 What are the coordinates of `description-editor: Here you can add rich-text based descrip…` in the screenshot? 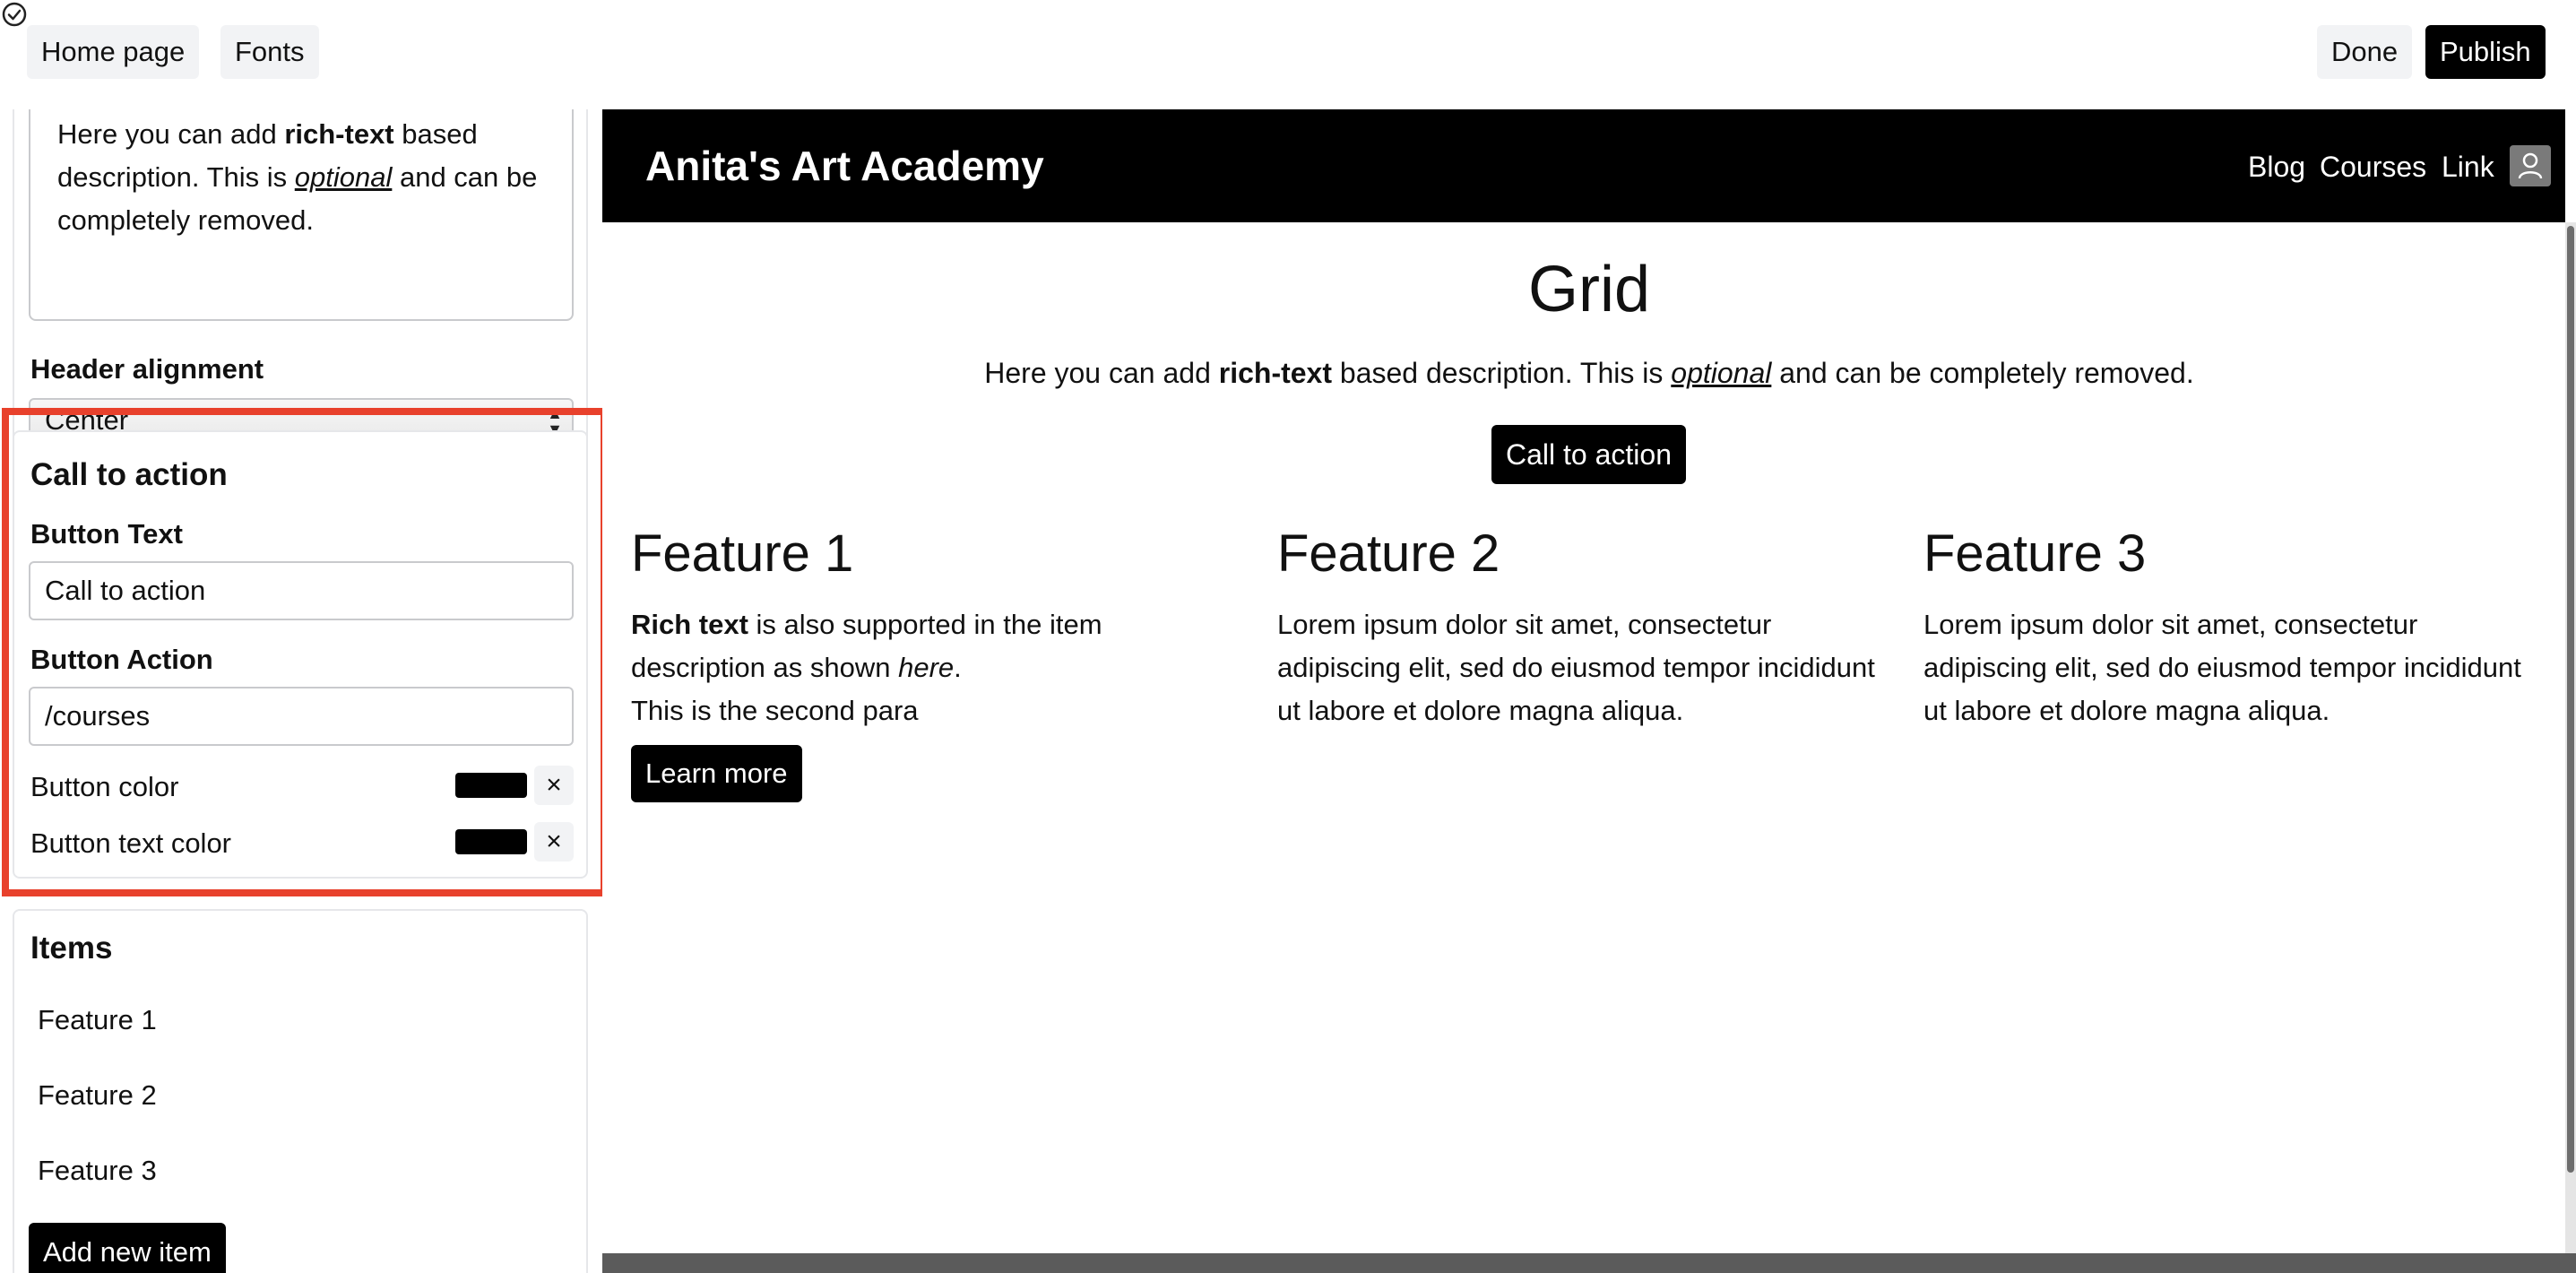 It's located at (301, 215).